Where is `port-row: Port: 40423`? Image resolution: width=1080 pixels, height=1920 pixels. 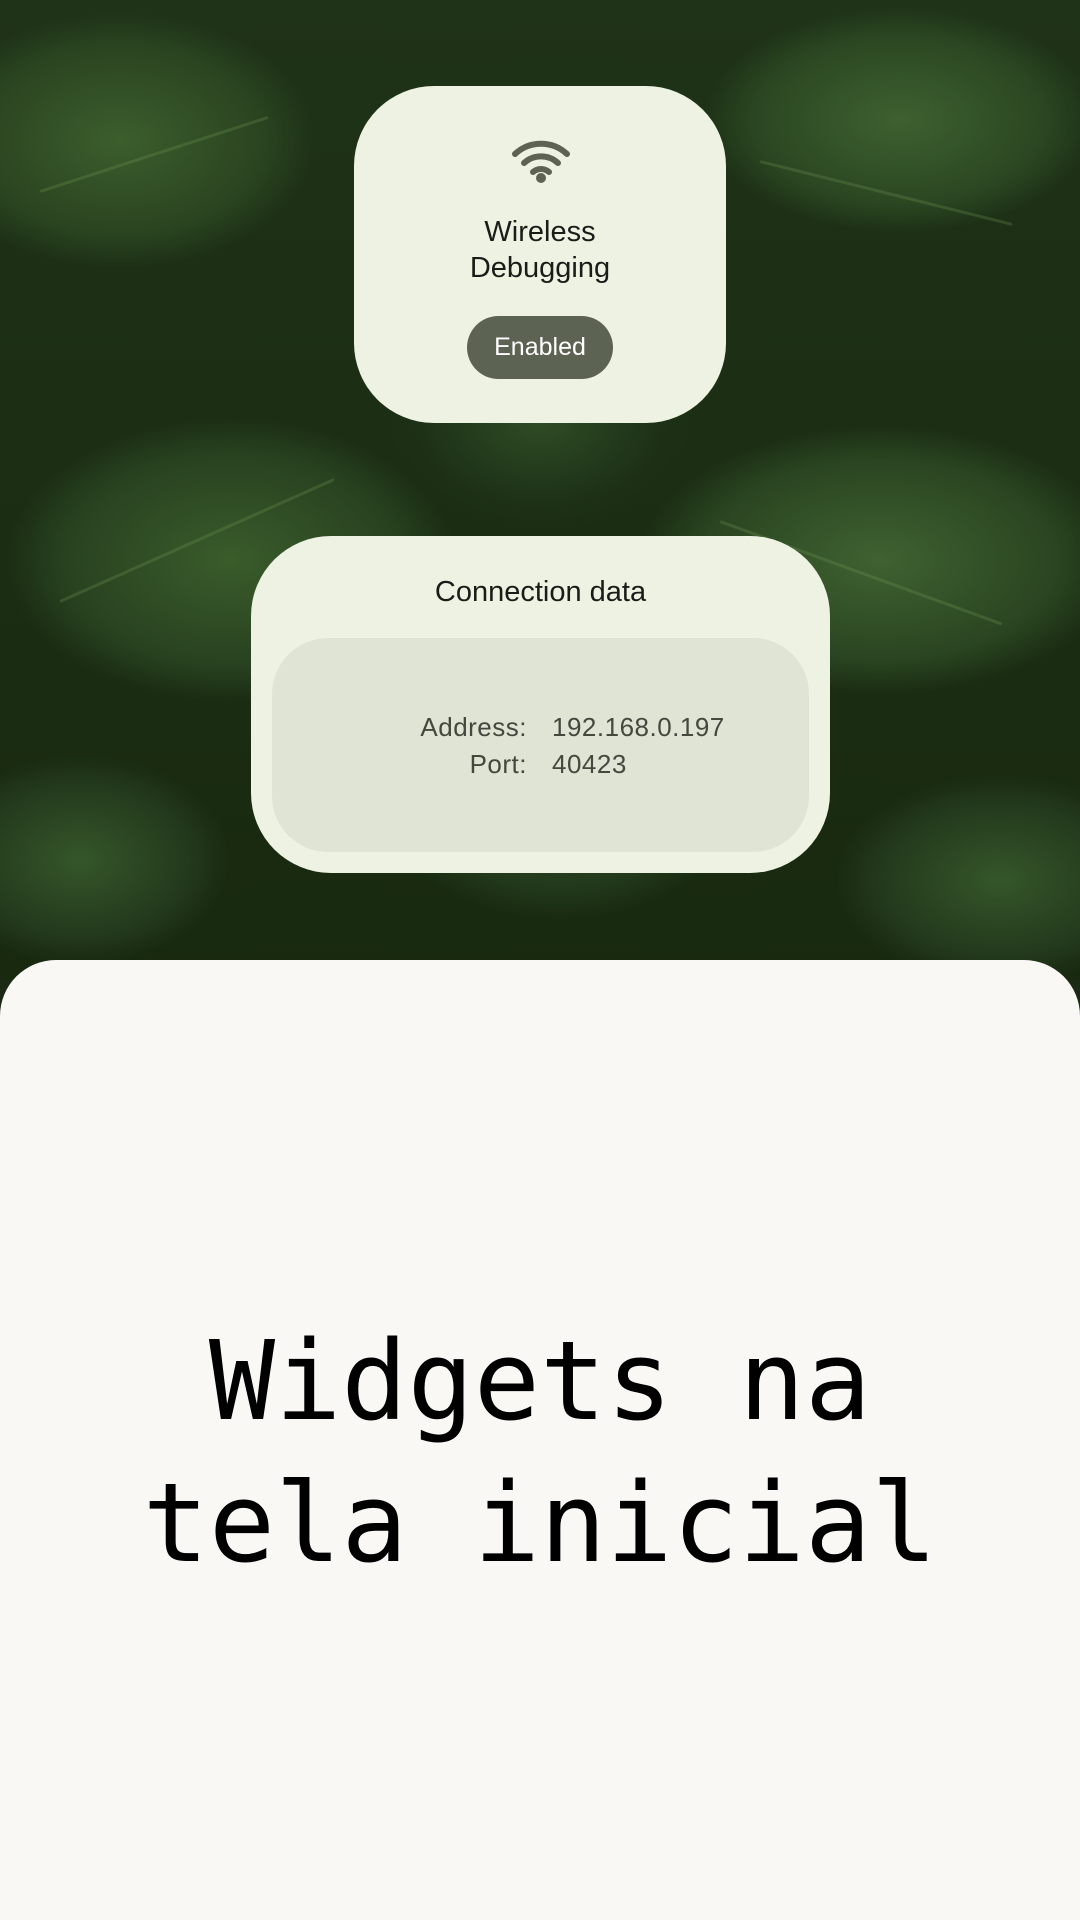 port-row: Port: 40423 is located at coordinates (540, 767).